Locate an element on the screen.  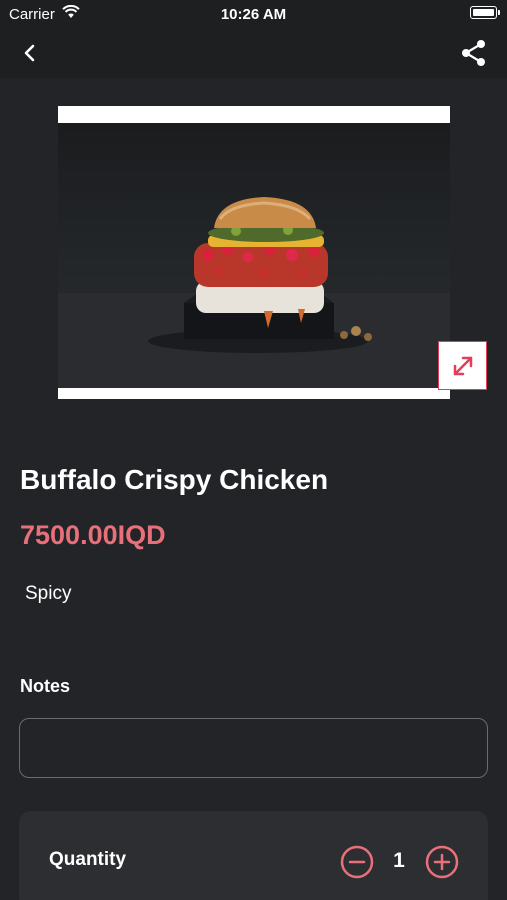
notes-input is located at coordinates (253, 748).